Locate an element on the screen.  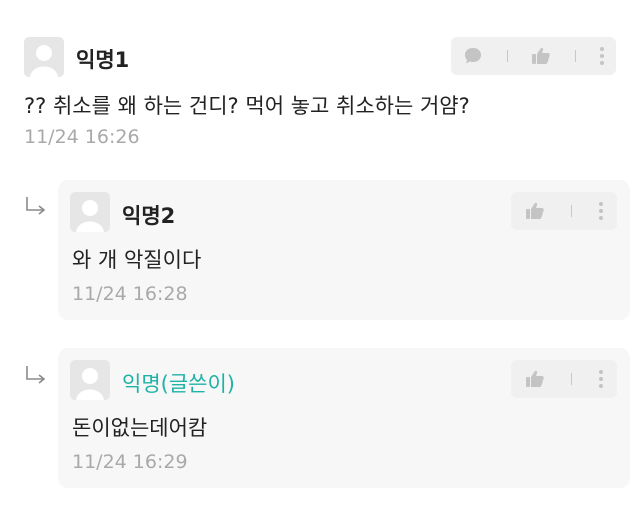
reply-text: 돈이없는데어캄 is located at coordinates (140, 428).